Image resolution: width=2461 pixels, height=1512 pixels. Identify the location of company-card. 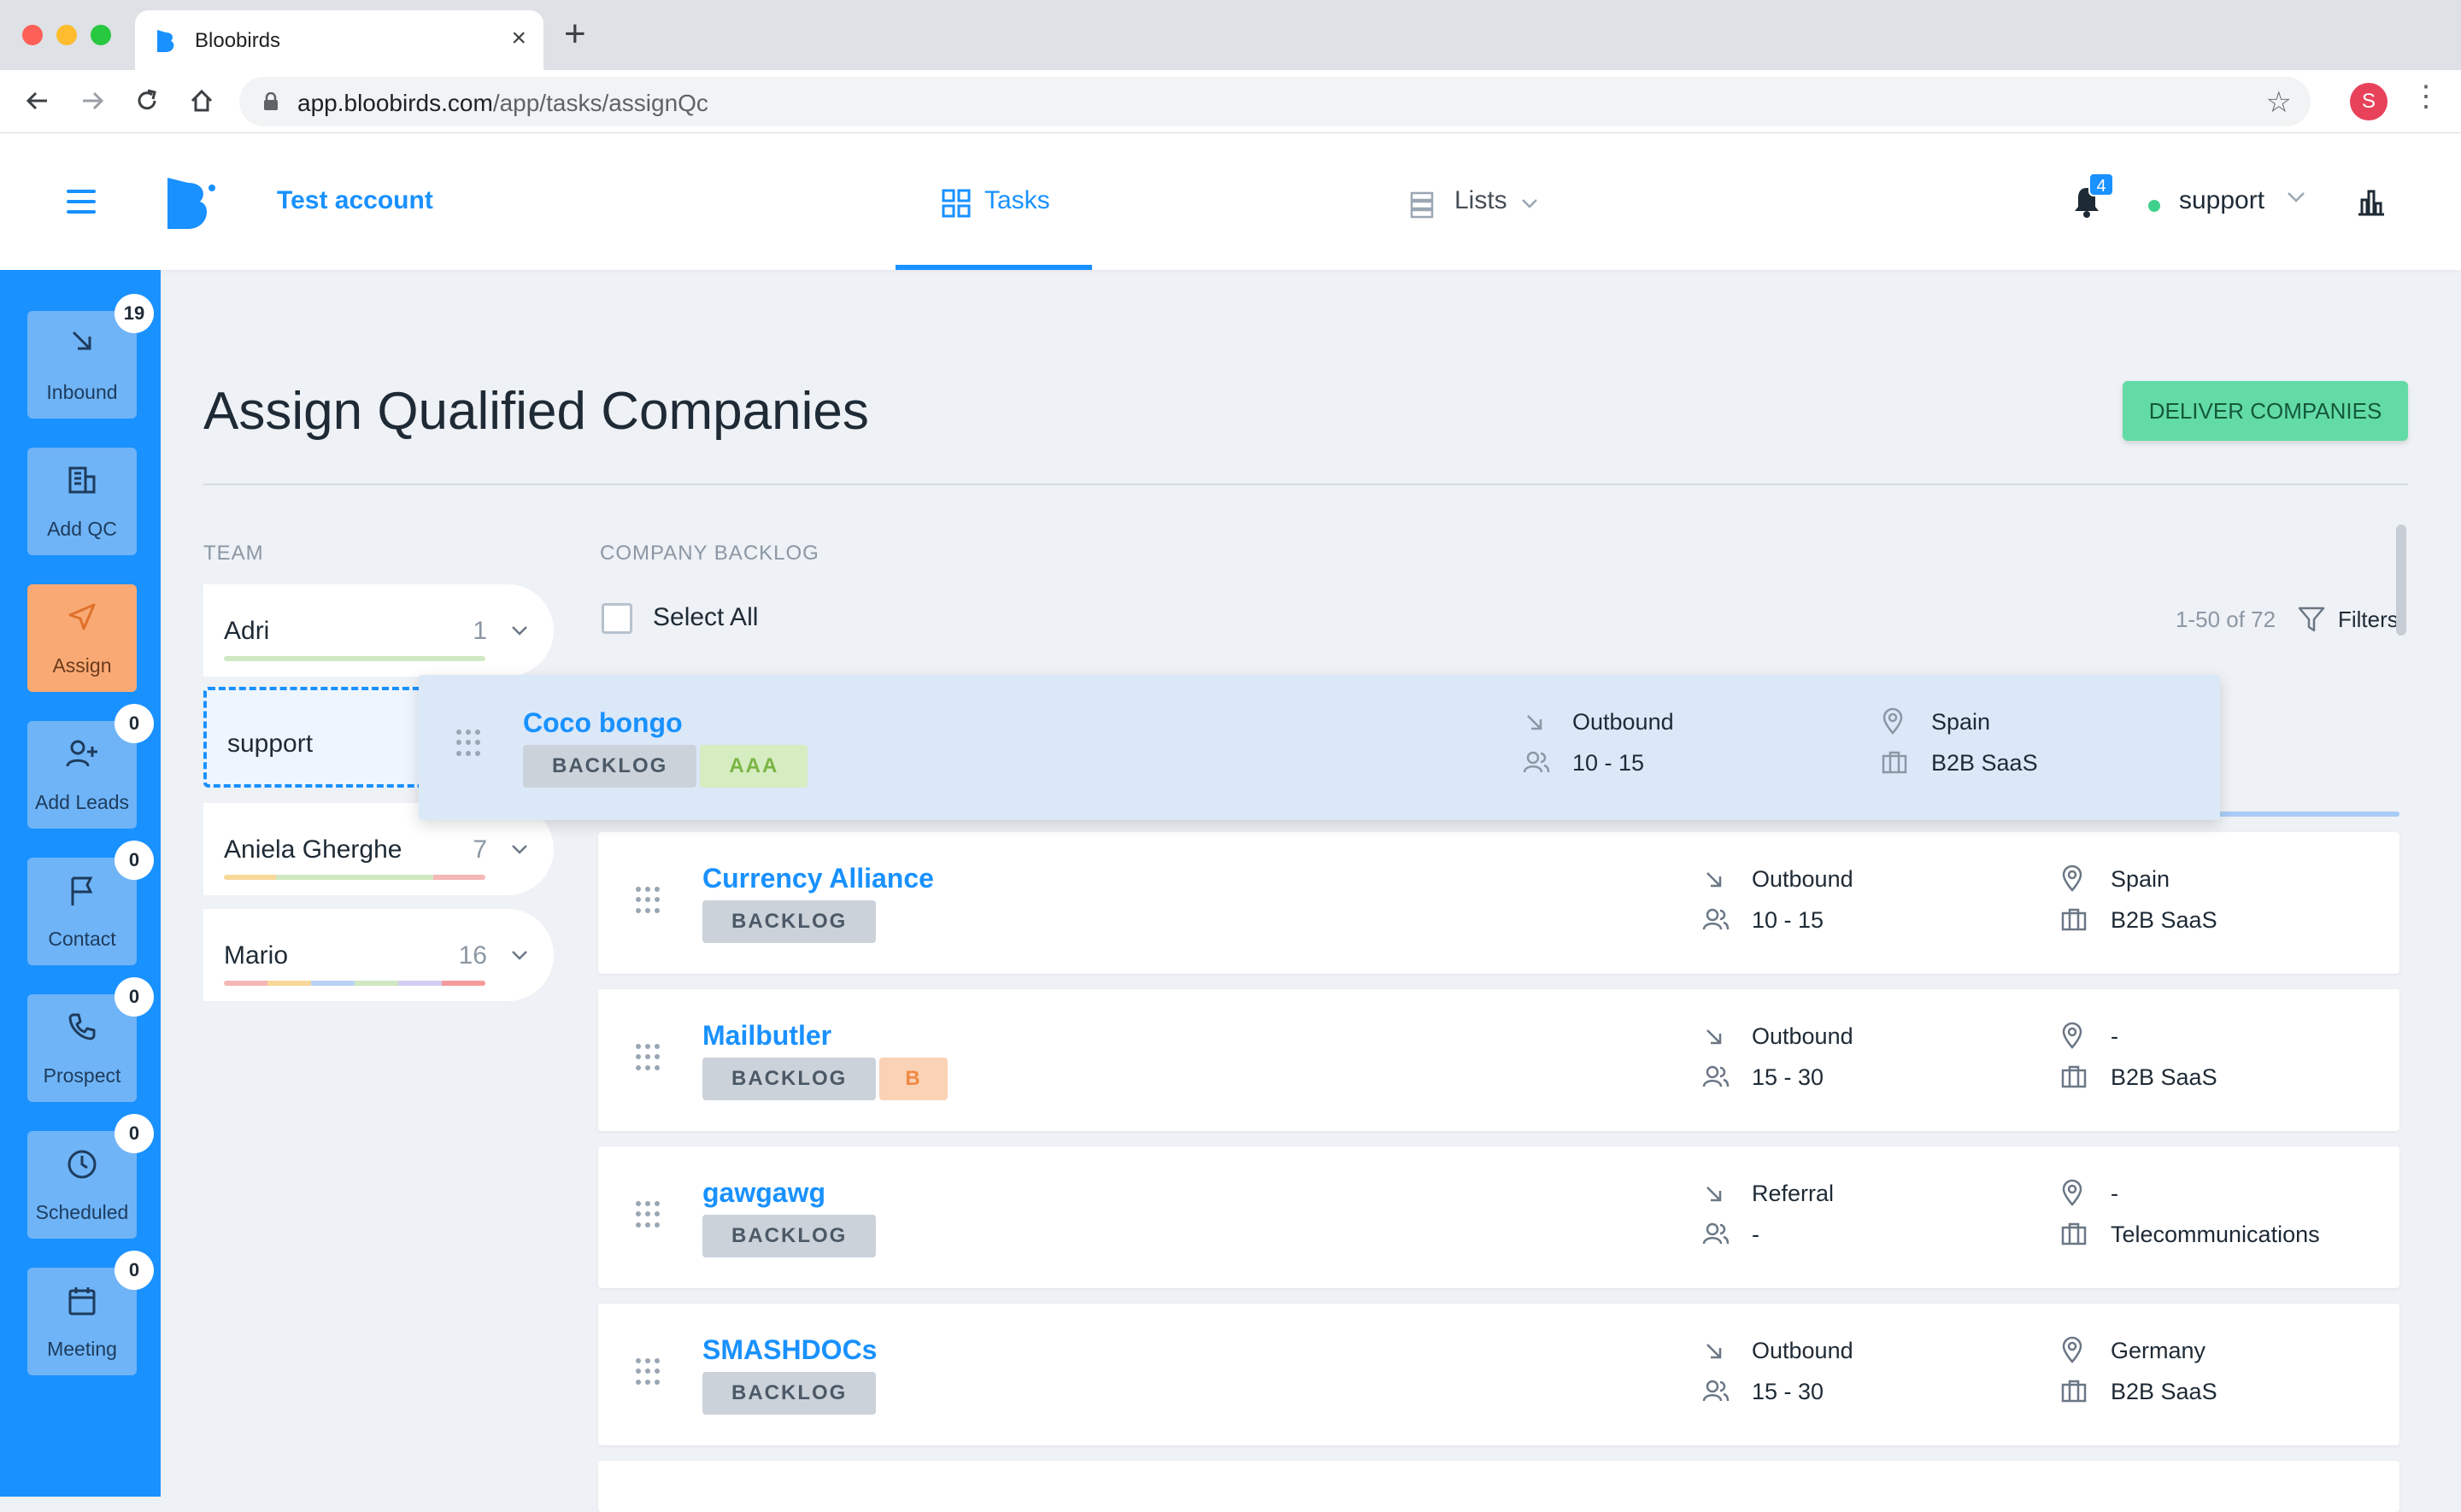
(1498, 1486).